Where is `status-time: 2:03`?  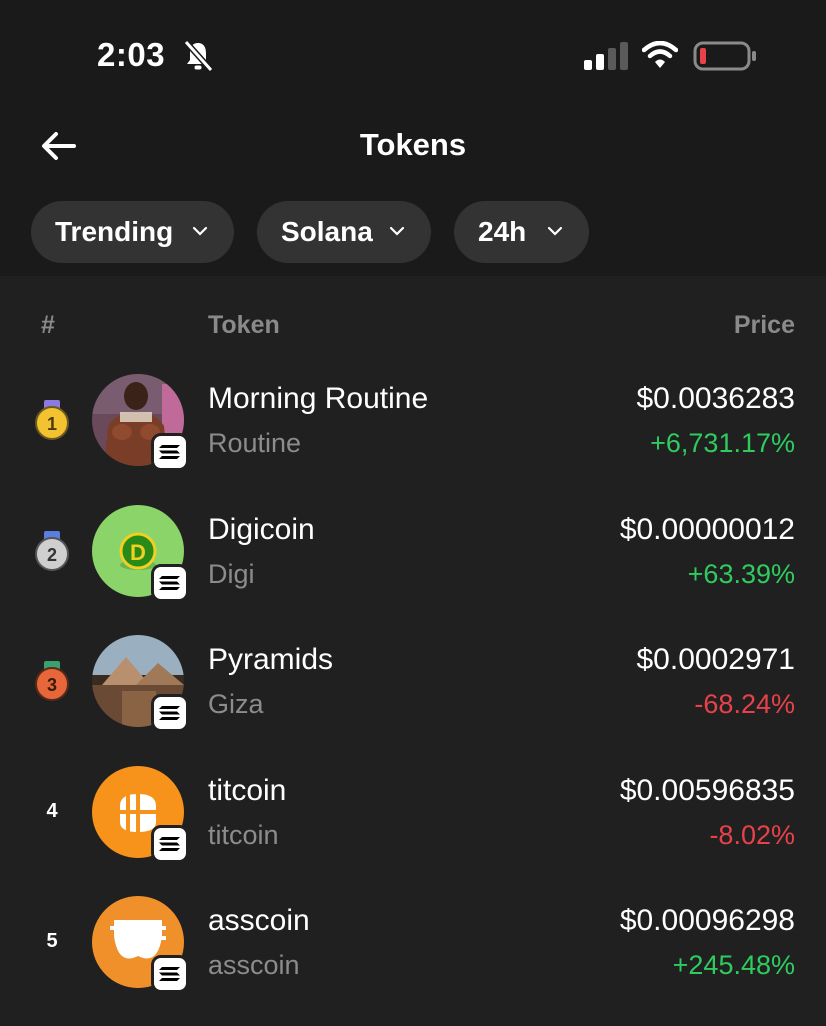 status-time: 2:03 is located at coordinates (131, 54).